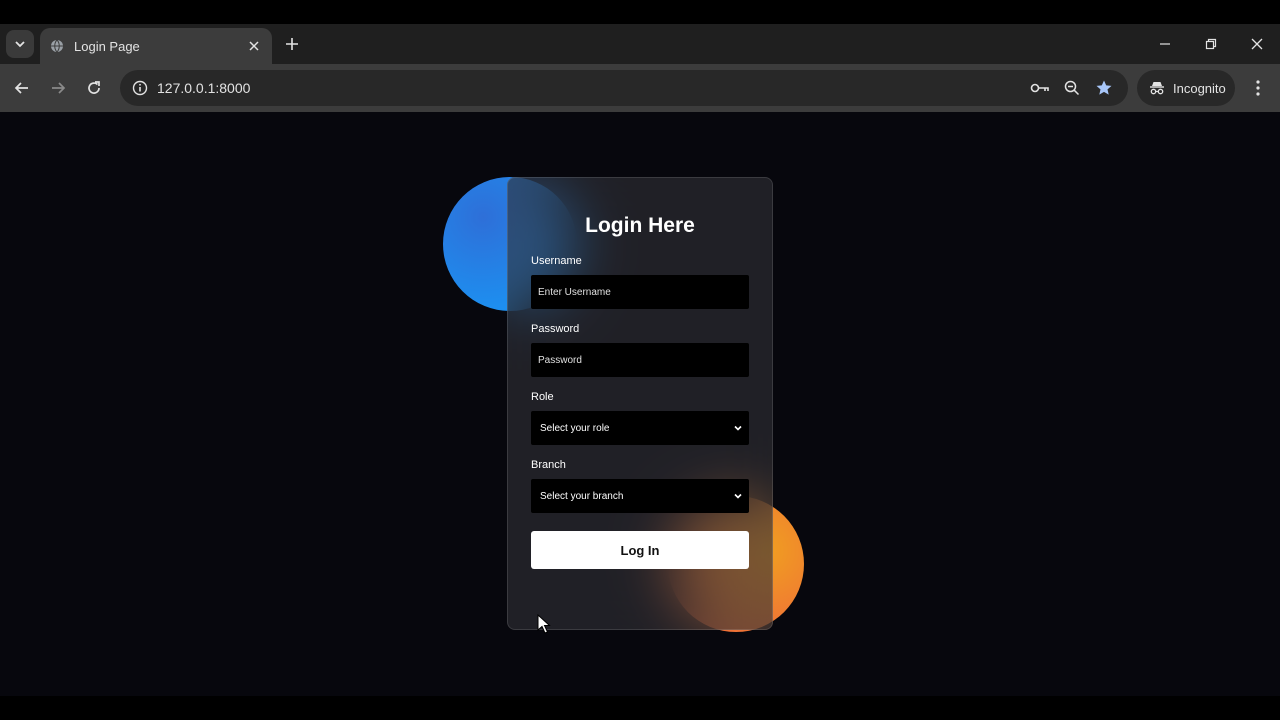 Image resolution: width=1280 pixels, height=720 pixels. I want to click on reload-icon, so click(94, 87).